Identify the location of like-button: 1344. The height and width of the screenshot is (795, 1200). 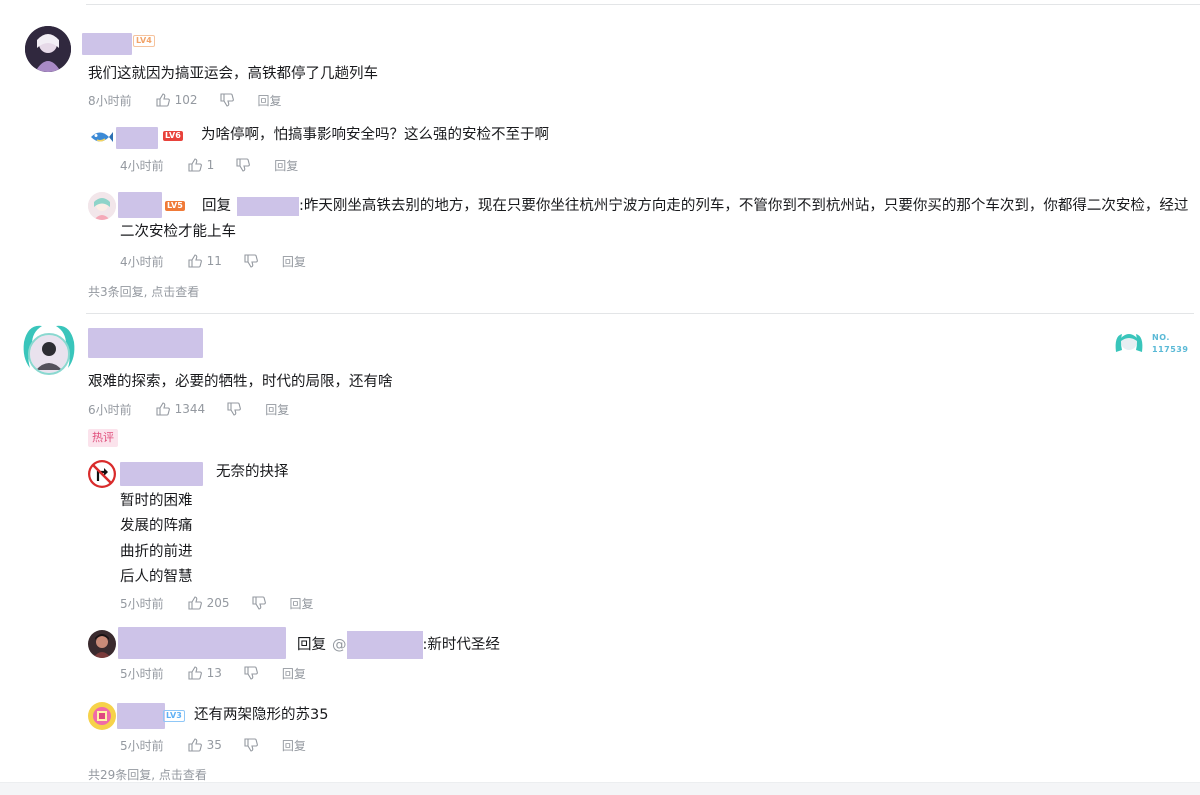
(181, 409).